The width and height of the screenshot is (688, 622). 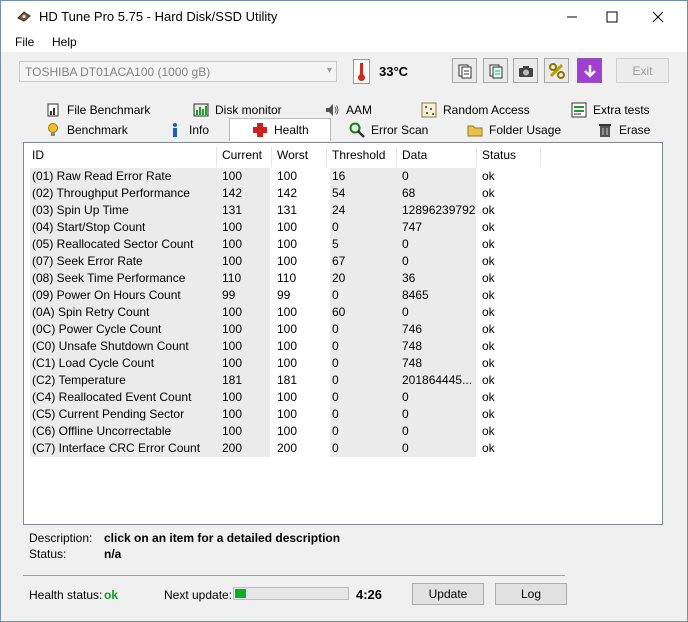 What do you see at coordinates (53, 129) in the screenshot?
I see `lightbulb-icon` at bounding box center [53, 129].